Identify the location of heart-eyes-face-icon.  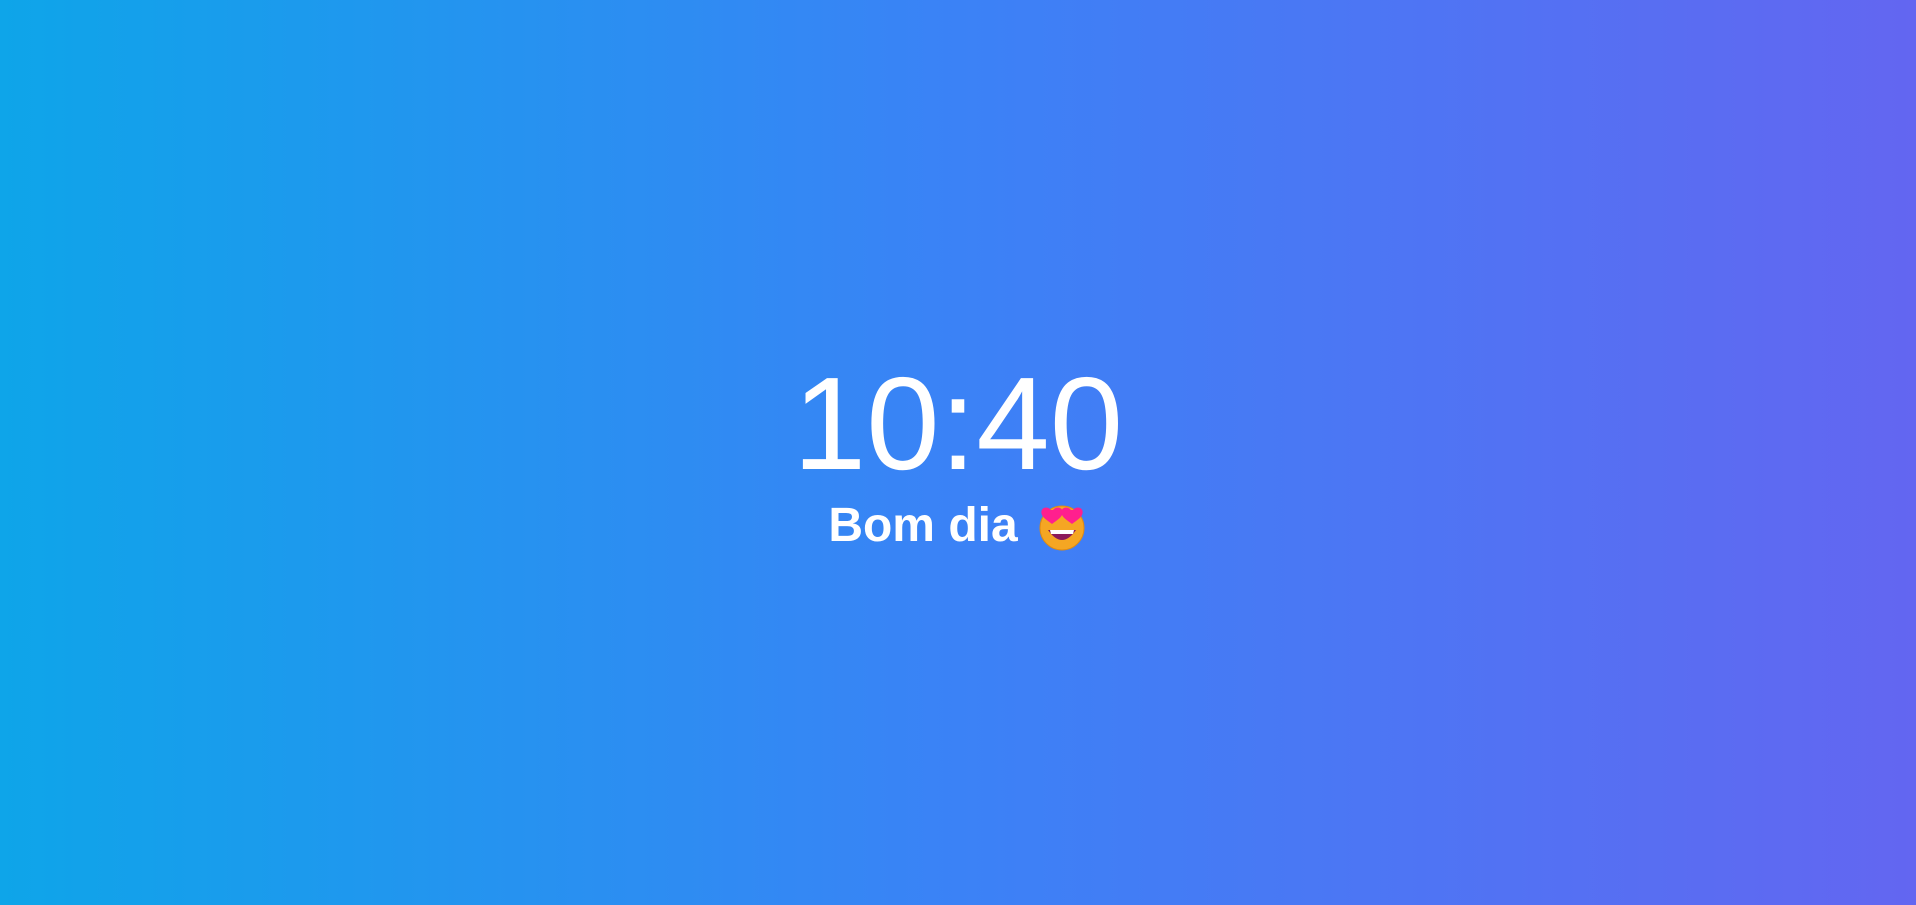
(1062, 528).